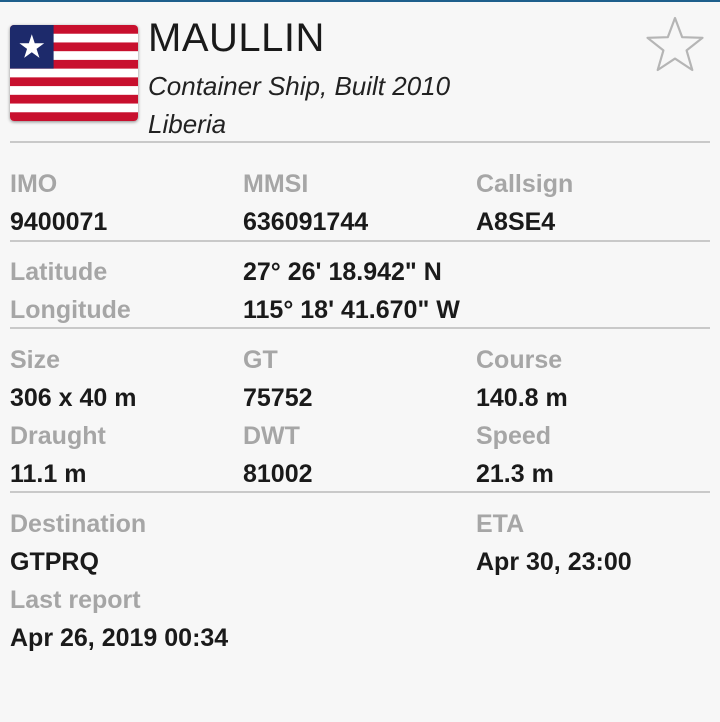 This screenshot has height=722, width=720. What do you see at coordinates (59, 272) in the screenshot?
I see `latitude-label: Latitude` at bounding box center [59, 272].